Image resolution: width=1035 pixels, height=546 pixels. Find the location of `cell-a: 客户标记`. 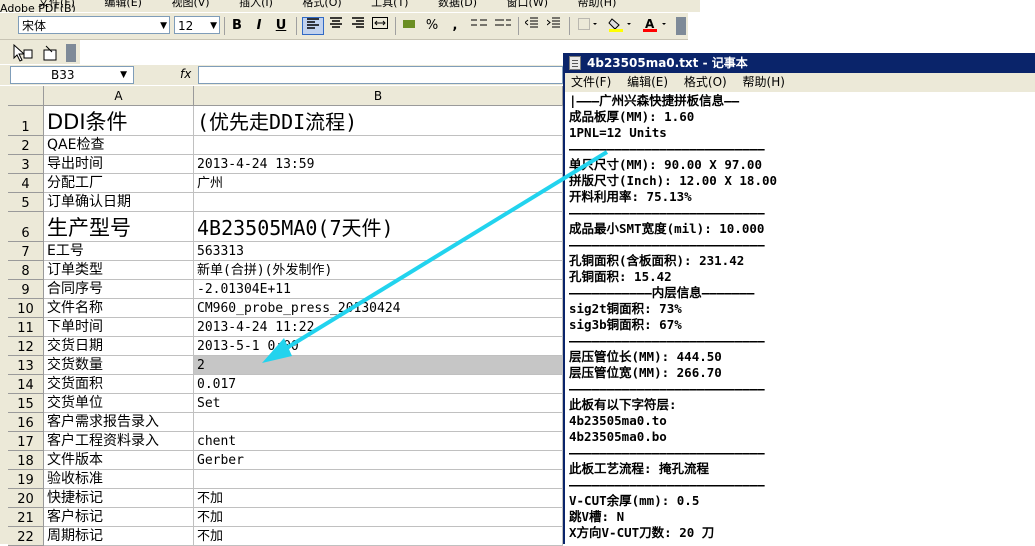

cell-a: 客户标记 is located at coordinates (119, 517).